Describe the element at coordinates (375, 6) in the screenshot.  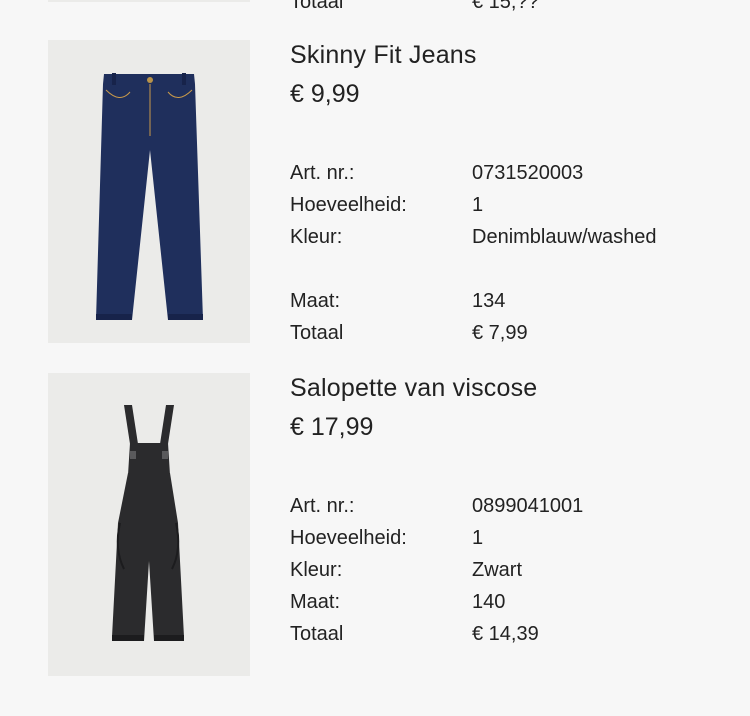
I see `previous-order-item: Totaal € 15,??` at that location.